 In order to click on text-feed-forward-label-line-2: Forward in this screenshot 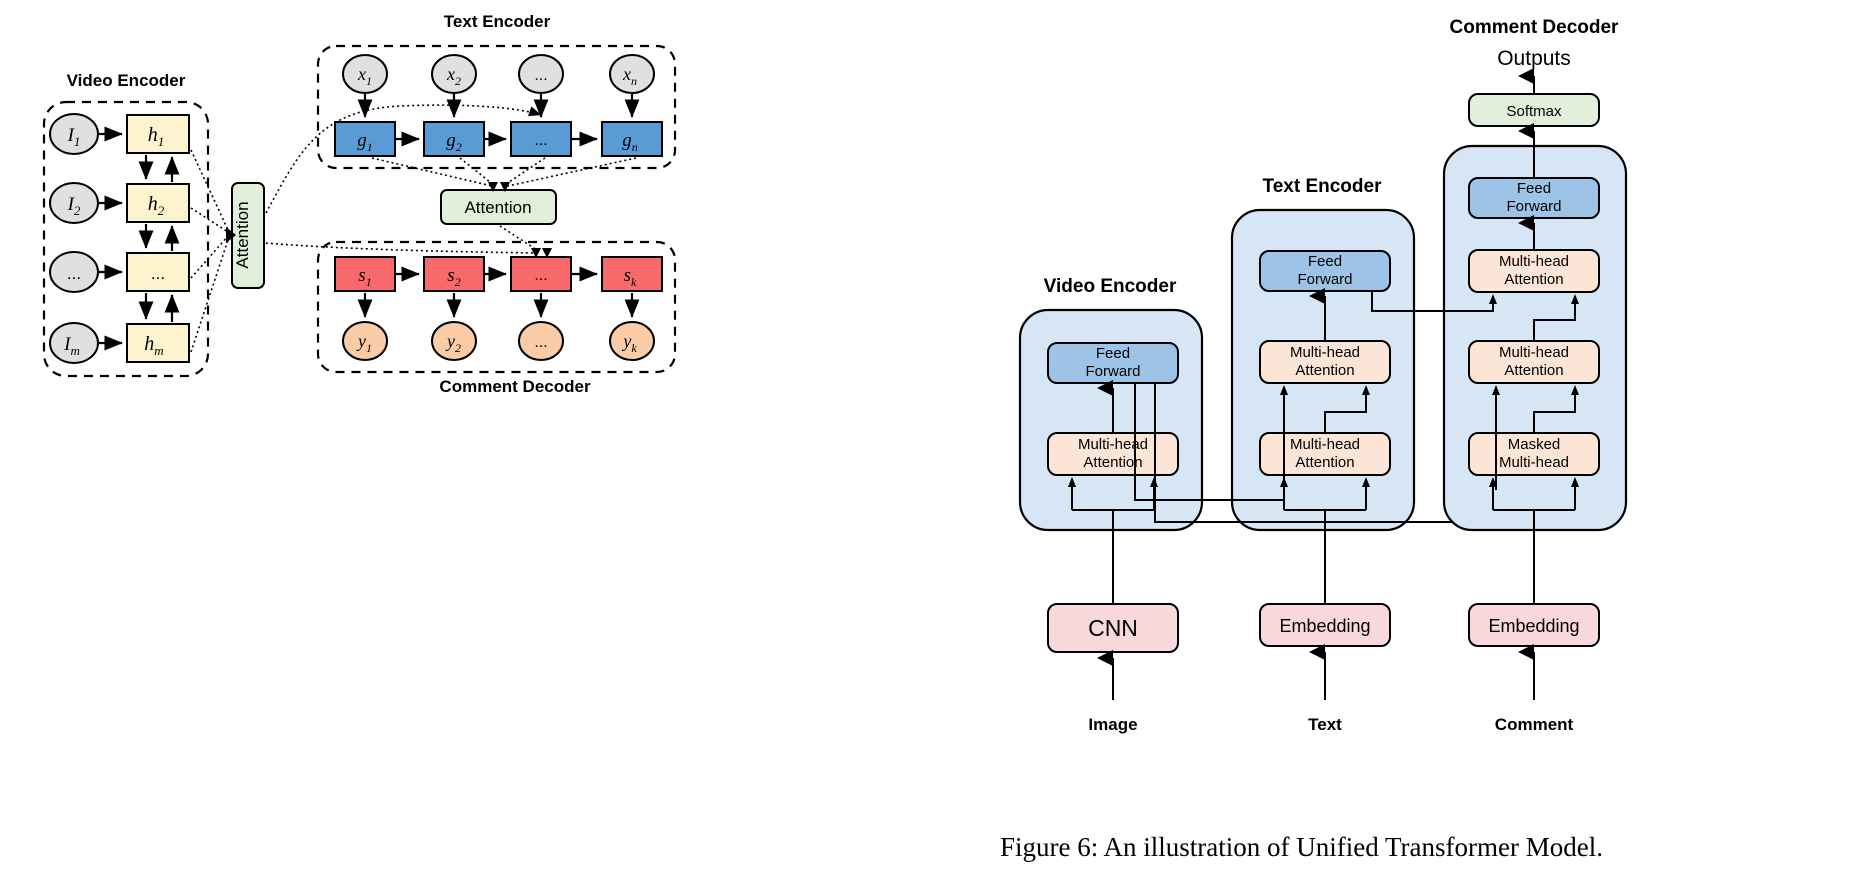, I will do `click(1324, 279)`.